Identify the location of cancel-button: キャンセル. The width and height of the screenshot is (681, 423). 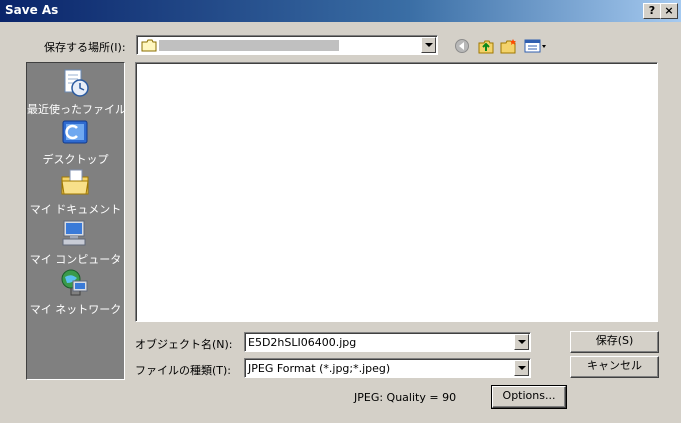
(614, 367).